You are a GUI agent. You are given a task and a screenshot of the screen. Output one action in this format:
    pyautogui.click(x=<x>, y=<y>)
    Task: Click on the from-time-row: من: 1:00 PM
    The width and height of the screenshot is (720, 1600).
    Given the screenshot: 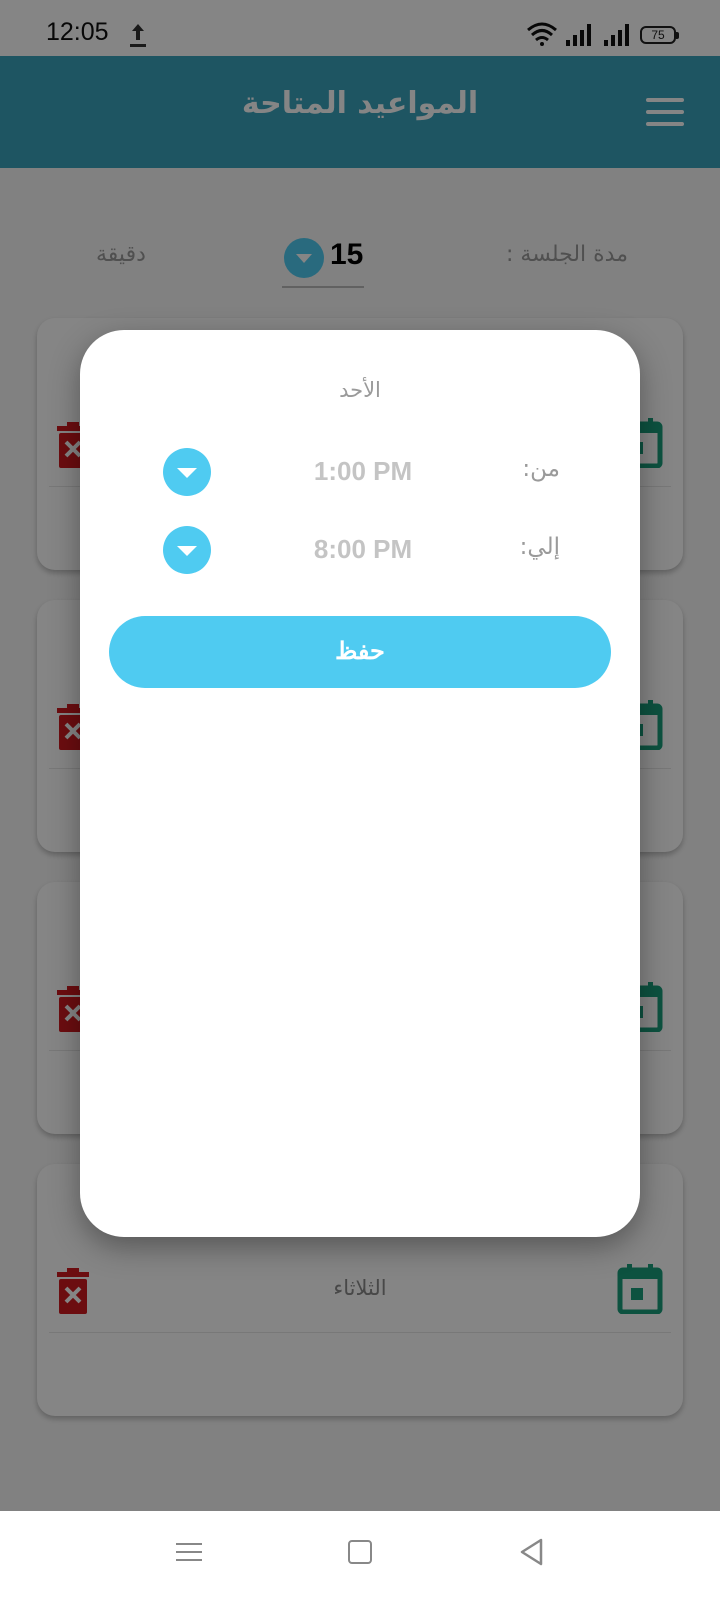 What is the action you would take?
    pyautogui.click(x=360, y=473)
    